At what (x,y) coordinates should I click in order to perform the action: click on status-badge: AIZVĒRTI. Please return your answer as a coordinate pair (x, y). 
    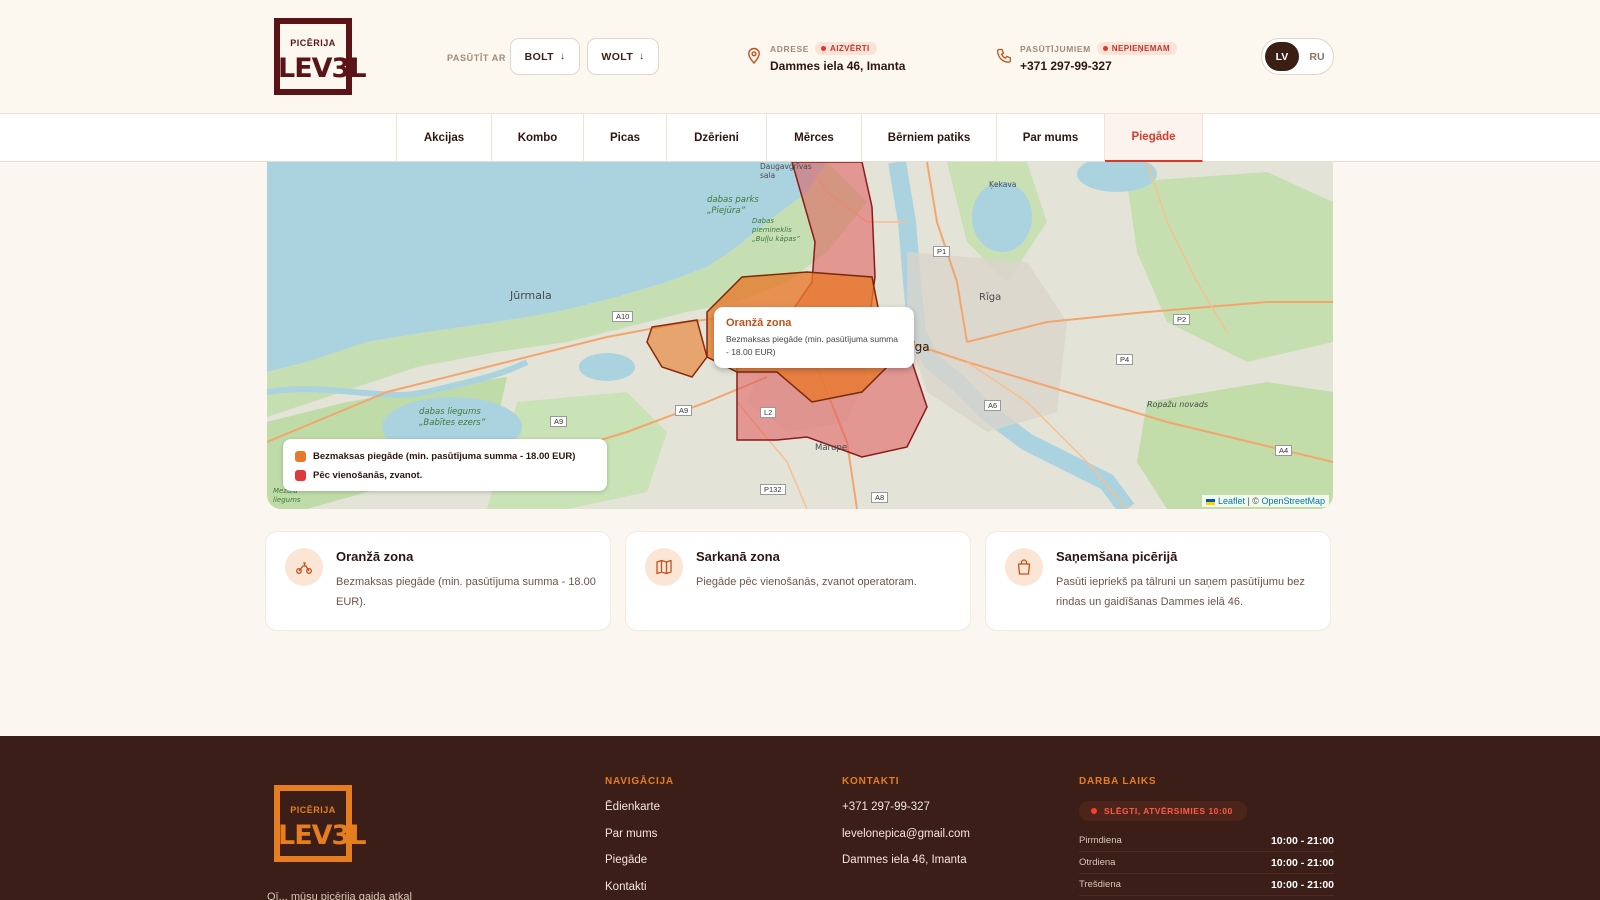
    Looking at the image, I should click on (846, 48).